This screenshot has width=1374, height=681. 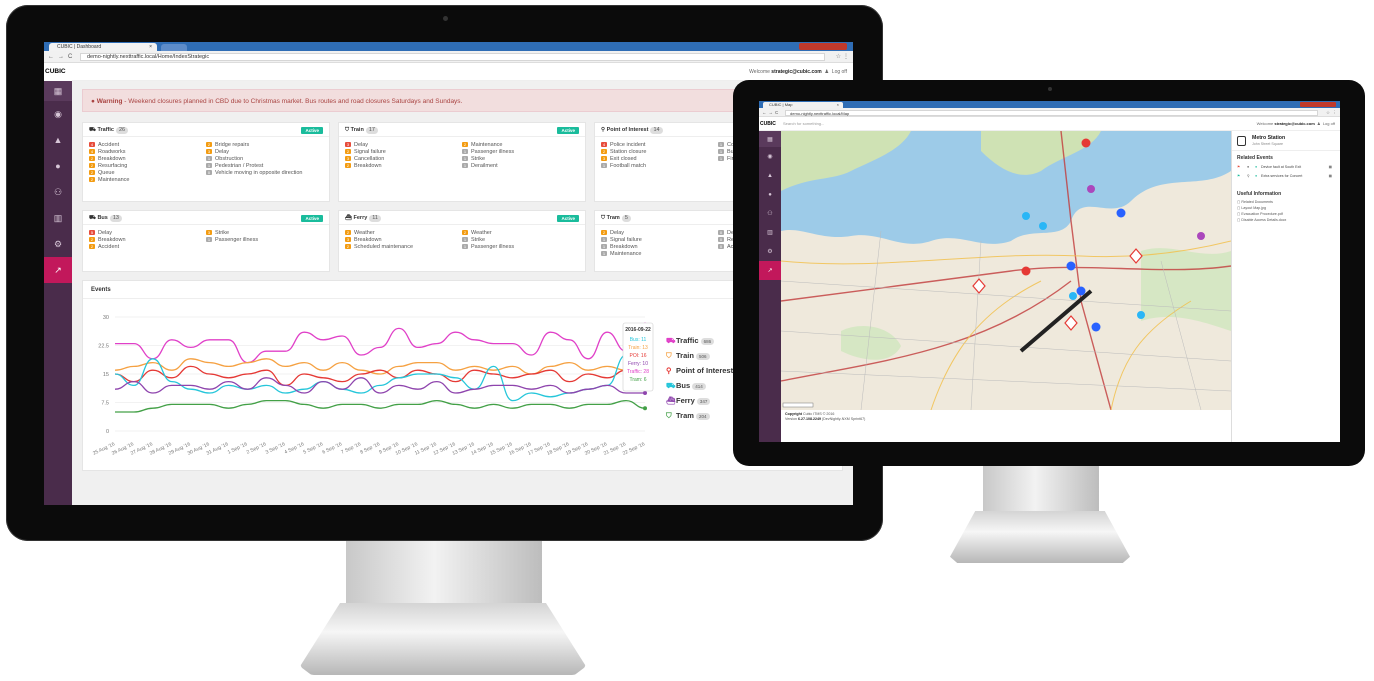 What do you see at coordinates (264, 173) in the screenshot?
I see `event-type-row: 0 Vehicle moving in opposite direction` at bounding box center [264, 173].